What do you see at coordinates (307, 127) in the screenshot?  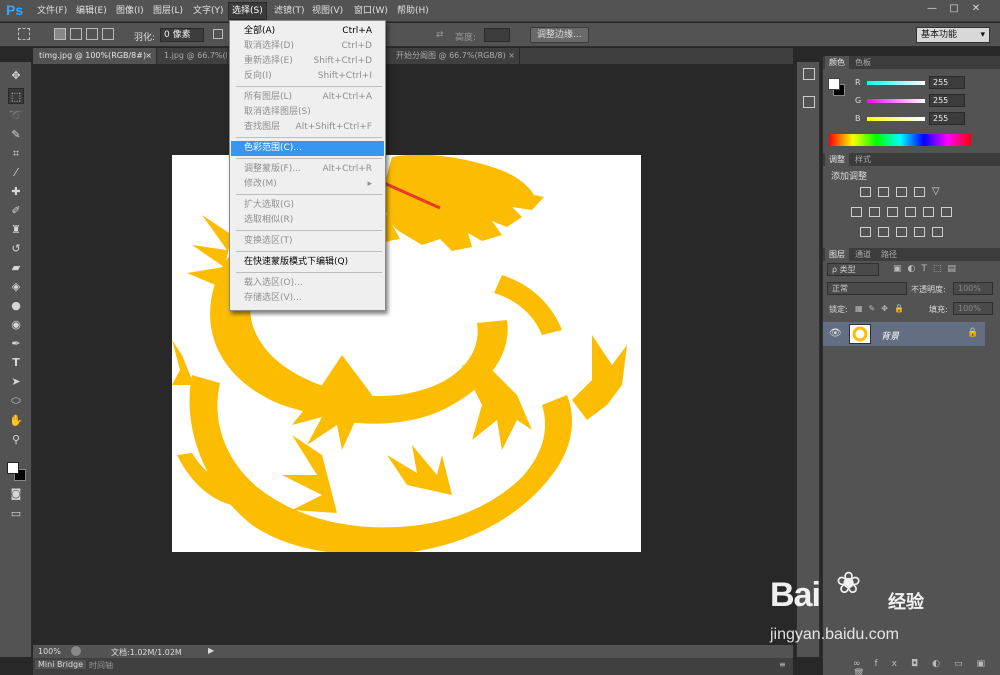 I see `select-menu-item: 查找图层 Alt+Shift+Ctrl+F` at bounding box center [307, 127].